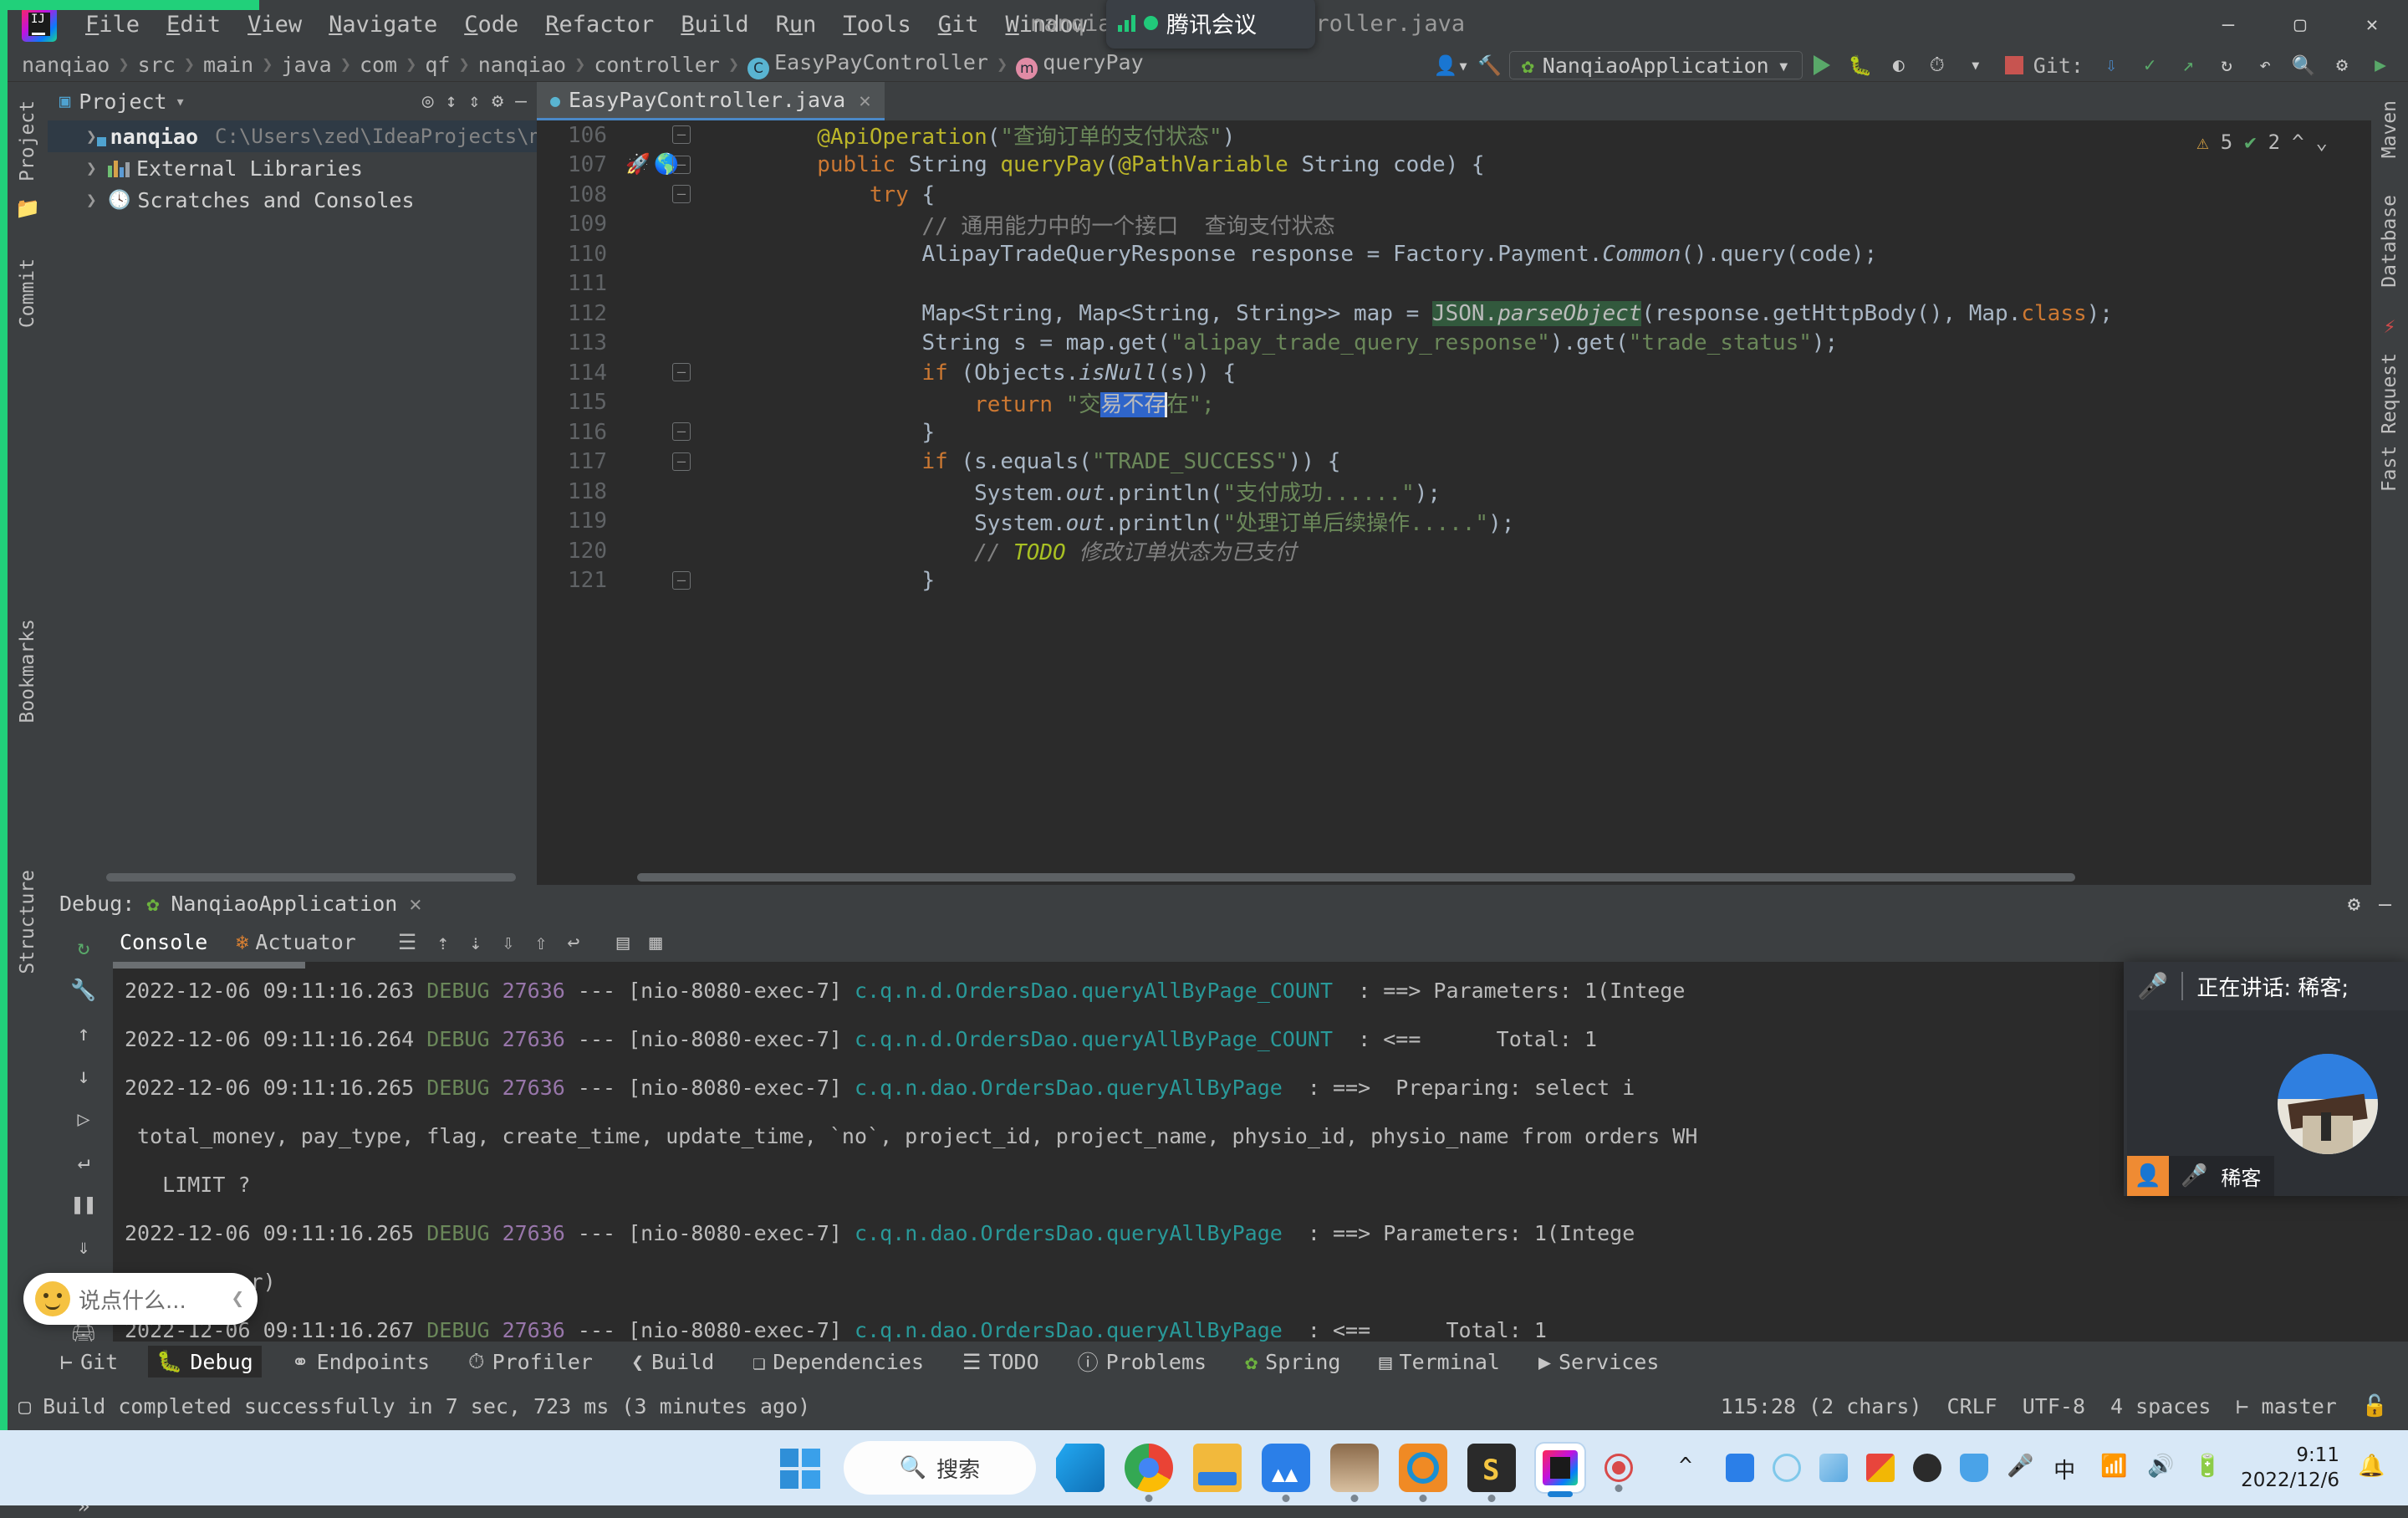 Image resolution: width=2408 pixels, height=1518 pixels. What do you see at coordinates (2054, 1406) in the screenshot?
I see `file-encoding: UTF-8` at bounding box center [2054, 1406].